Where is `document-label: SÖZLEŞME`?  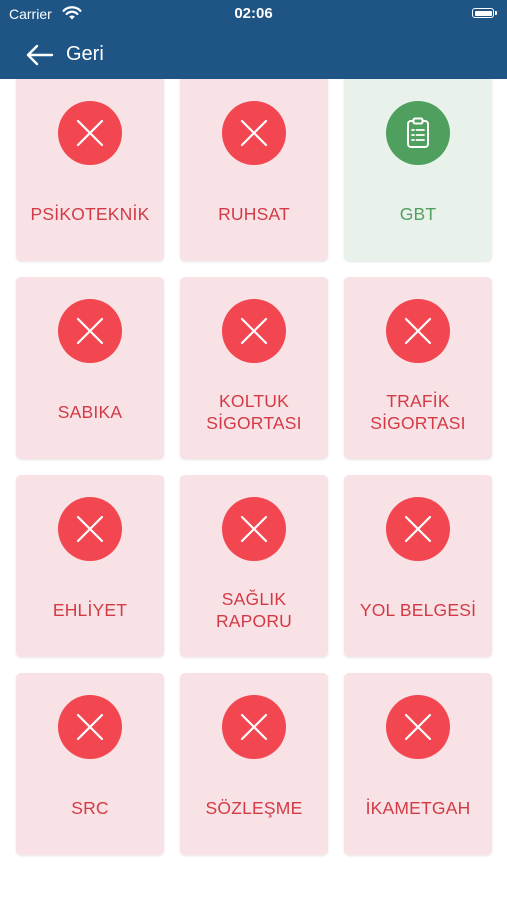
document-label: SÖZLEŞME is located at coordinates (254, 808).